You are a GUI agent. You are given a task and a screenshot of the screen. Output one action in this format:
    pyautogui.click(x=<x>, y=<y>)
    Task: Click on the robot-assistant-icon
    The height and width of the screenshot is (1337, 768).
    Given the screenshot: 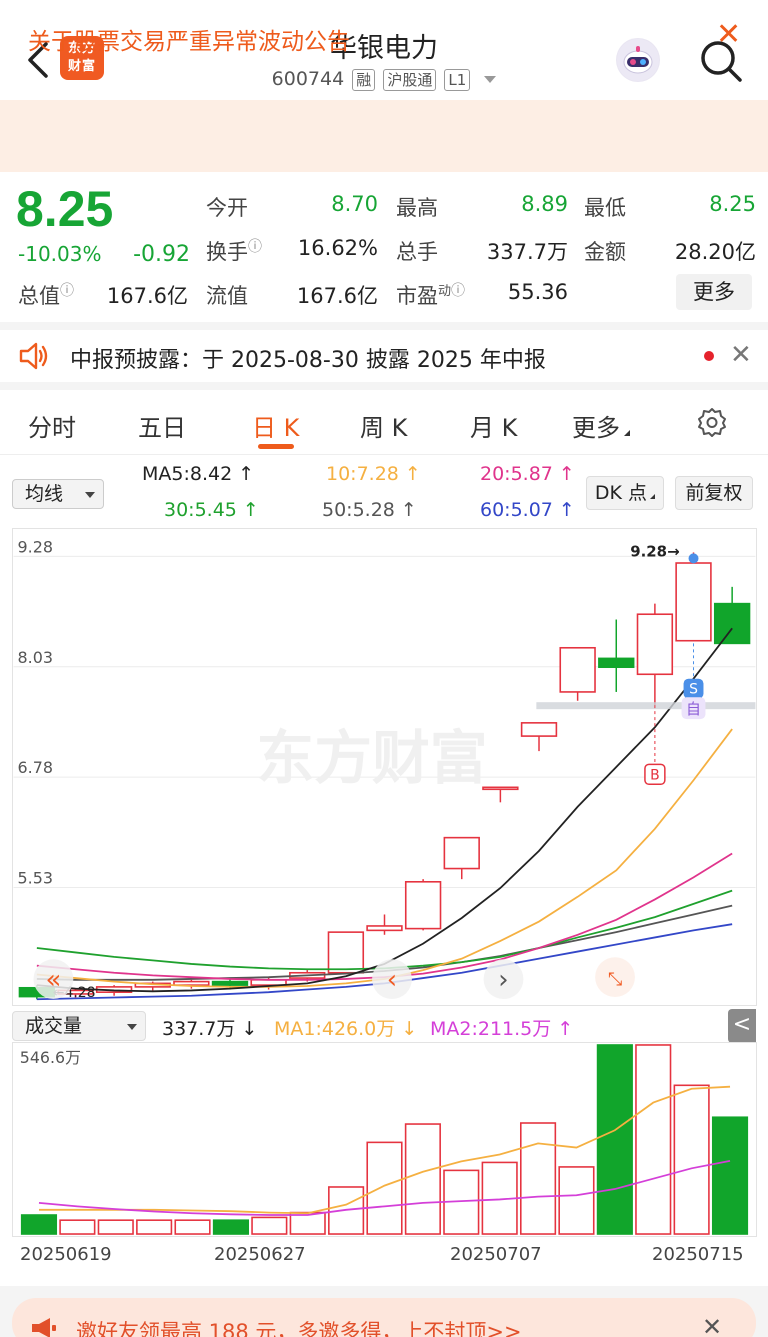 What is the action you would take?
    pyautogui.click(x=638, y=60)
    